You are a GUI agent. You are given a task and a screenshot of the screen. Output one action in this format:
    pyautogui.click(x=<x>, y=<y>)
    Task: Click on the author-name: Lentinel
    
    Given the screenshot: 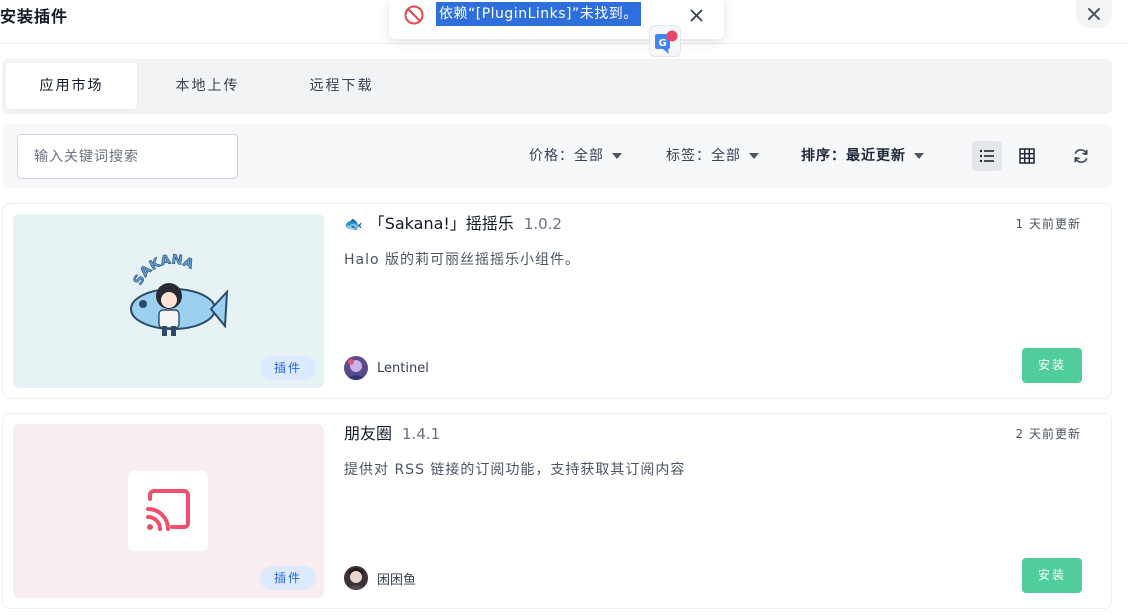 What is the action you would take?
    pyautogui.click(x=403, y=368)
    